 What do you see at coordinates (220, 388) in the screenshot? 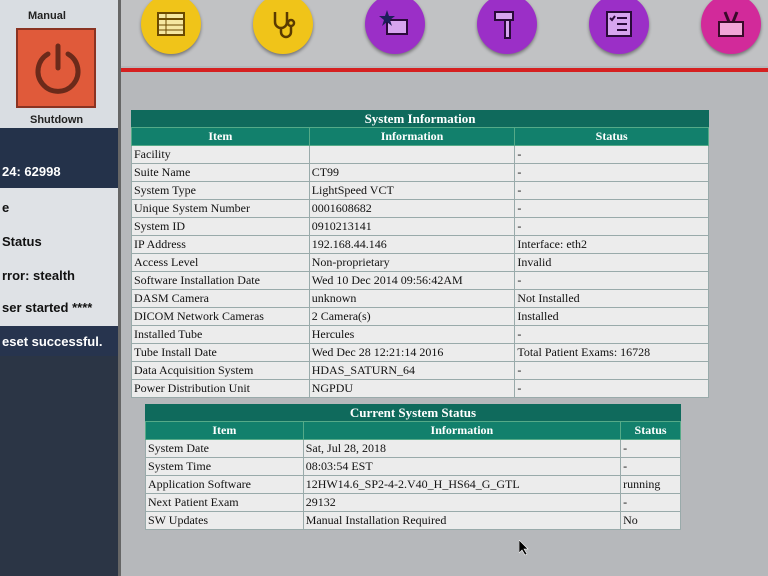
I see `item-cell: Power Distribution Unit` at bounding box center [220, 388].